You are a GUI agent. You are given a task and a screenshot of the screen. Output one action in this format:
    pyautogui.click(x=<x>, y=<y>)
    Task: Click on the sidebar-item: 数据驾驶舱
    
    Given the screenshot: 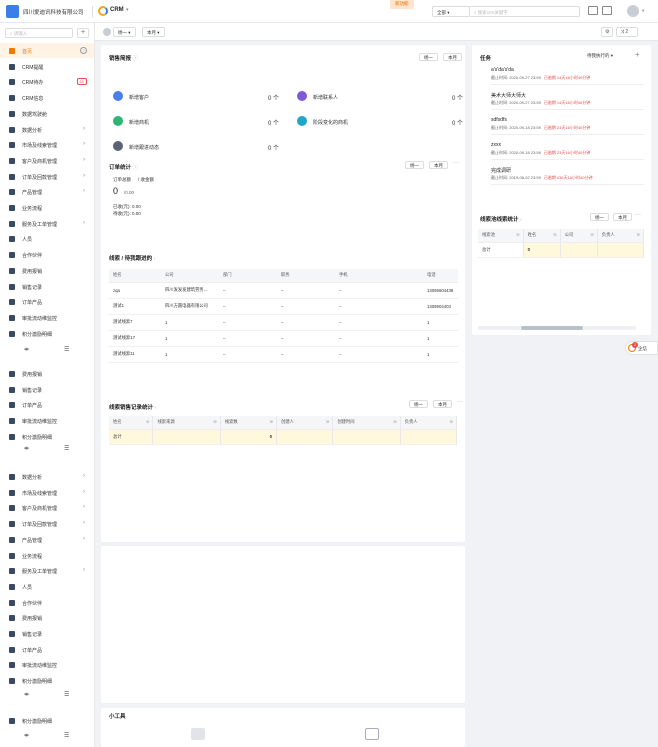 What is the action you would take?
    pyautogui.click(x=47, y=113)
    